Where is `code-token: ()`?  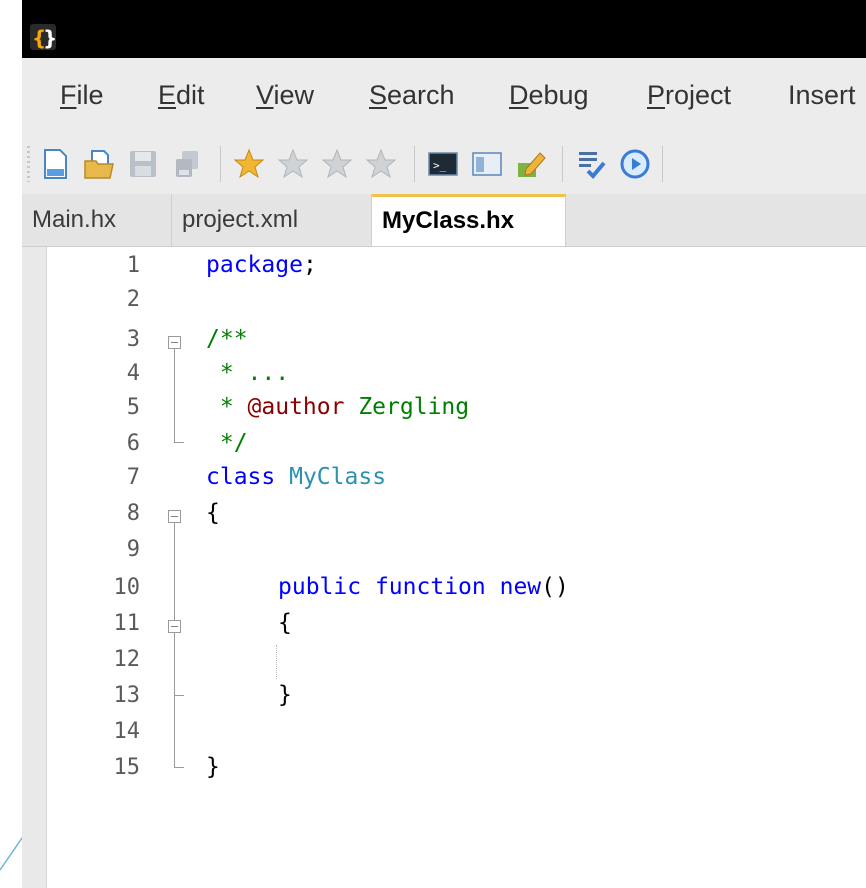 code-token: () is located at coordinates (555, 587).